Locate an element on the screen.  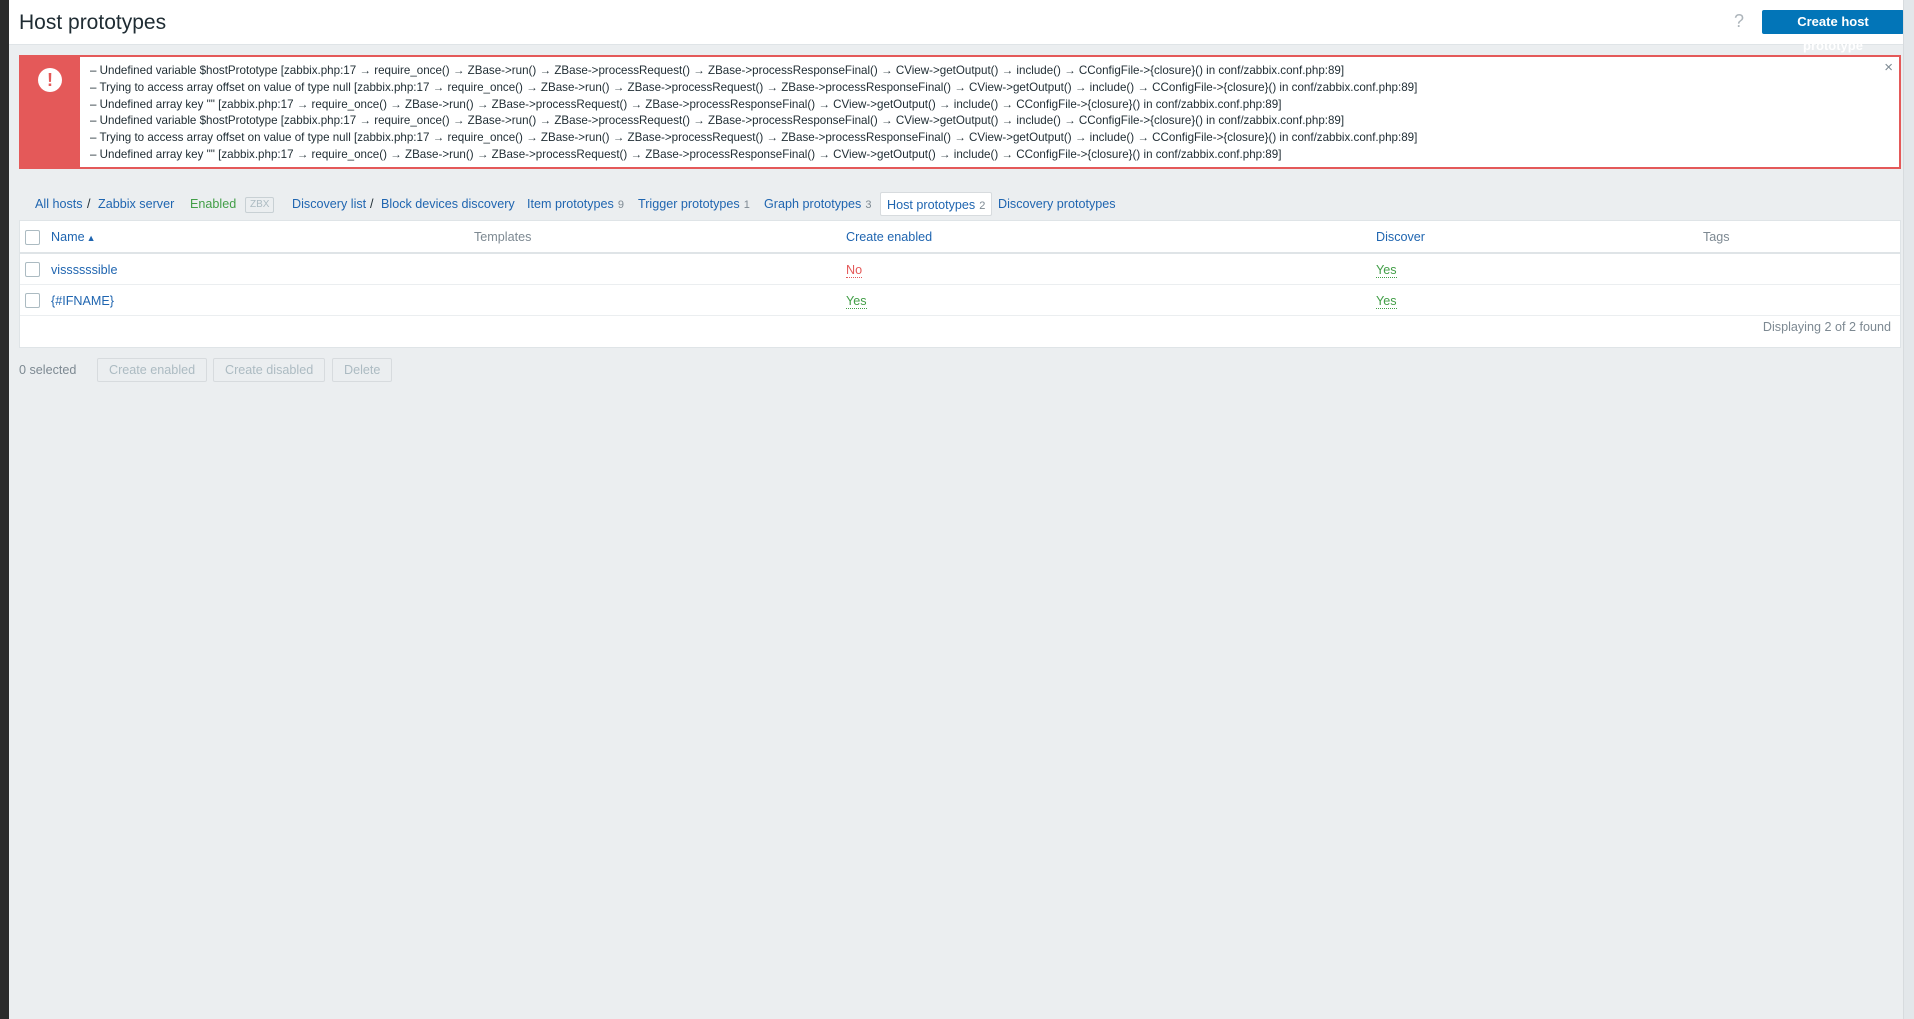
column-header-label: Name is located at coordinates (68, 237).